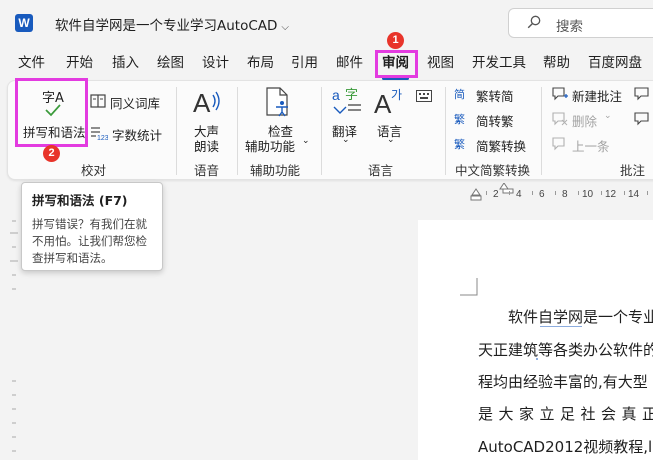 The width and height of the screenshot is (653, 460). Describe the element at coordinates (634, 194) in the screenshot. I see `ruler-label: 14` at that location.